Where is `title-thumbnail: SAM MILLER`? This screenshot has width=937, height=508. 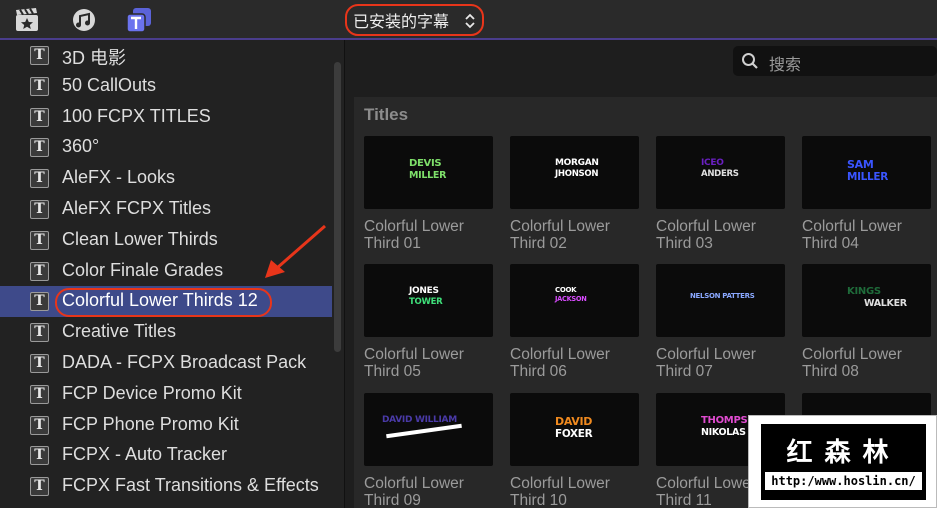
title-thumbnail: SAM MILLER is located at coordinates (866, 172).